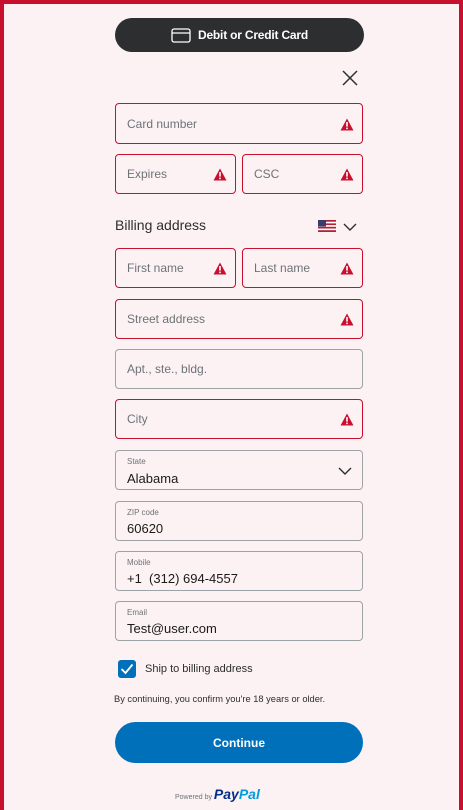 The width and height of the screenshot is (463, 810). Describe the element at coordinates (193, 797) in the screenshot. I see `powered-by-text: Powered by` at that location.